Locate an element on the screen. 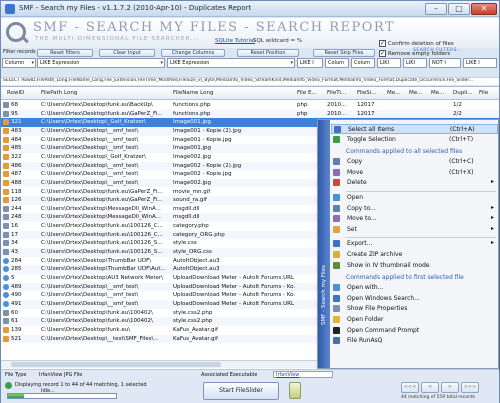 Image resolution: width=500 pixels, height=403 pixels. reset-position-button: Reset Position is located at coordinates (268, 53).